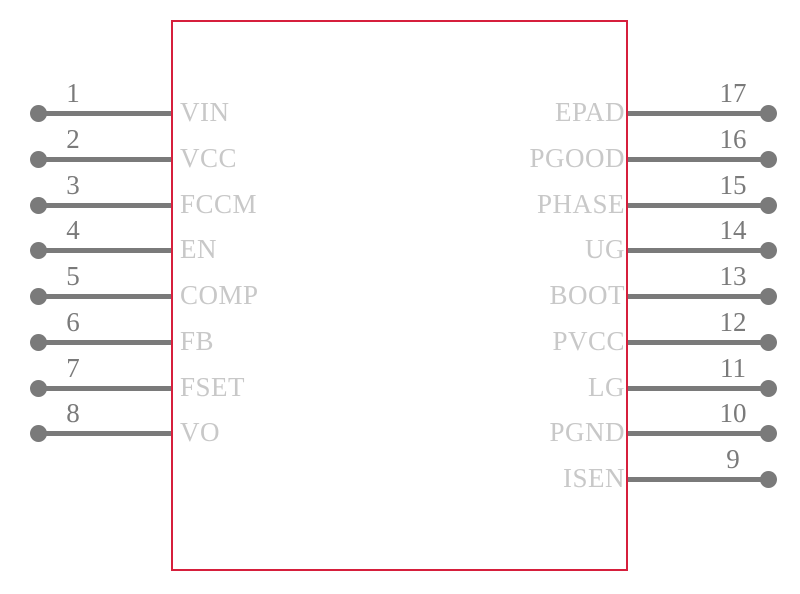 This screenshot has width=800, height=594. What do you see at coordinates (73, 230) in the screenshot?
I see `pin-number-4: 4` at bounding box center [73, 230].